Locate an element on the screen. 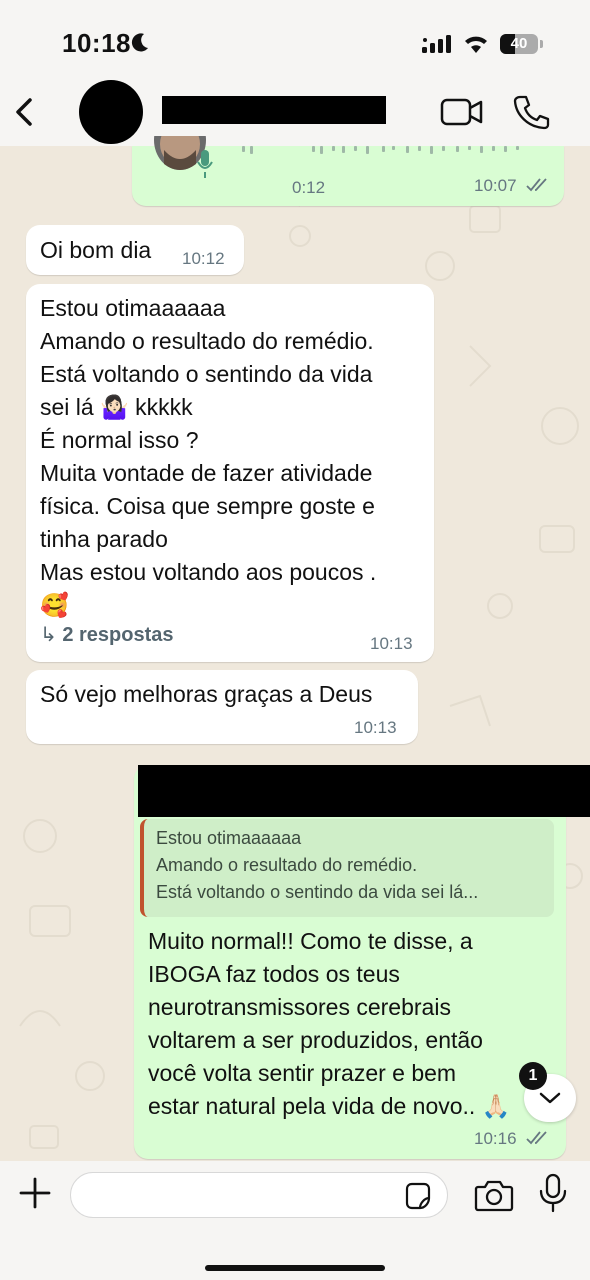 The height and width of the screenshot is (1280, 590). moon-icon is located at coordinates (139, 42).